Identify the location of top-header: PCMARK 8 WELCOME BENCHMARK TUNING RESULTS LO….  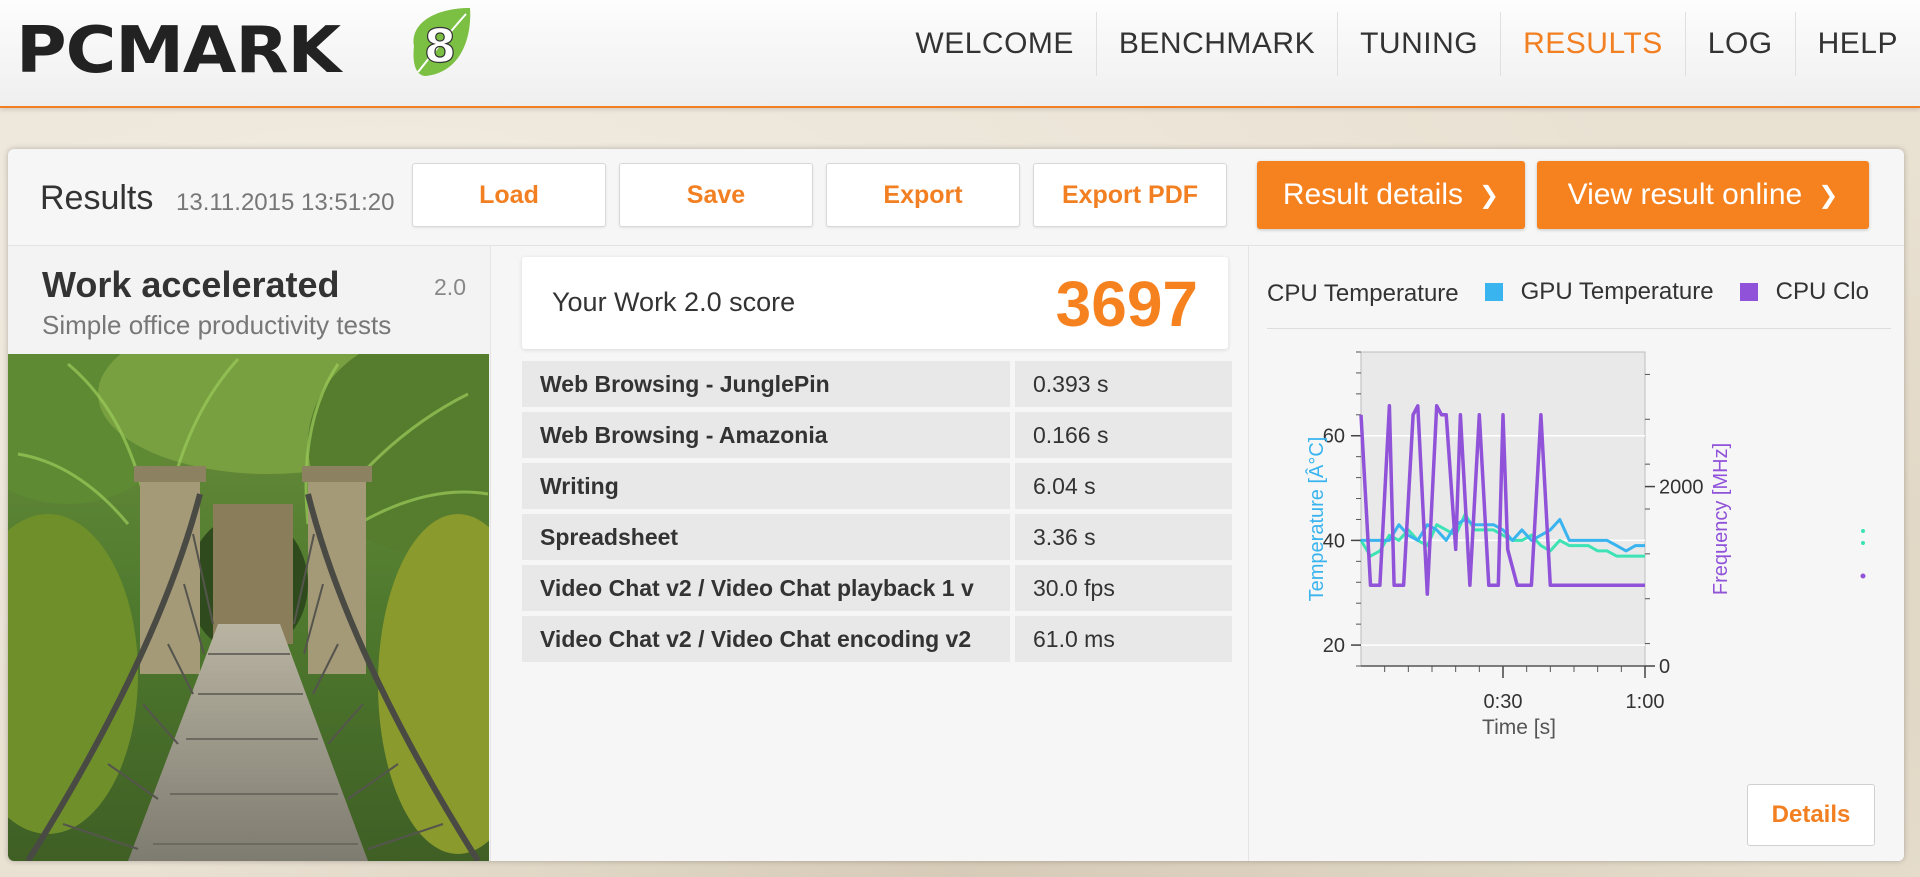
(960, 54).